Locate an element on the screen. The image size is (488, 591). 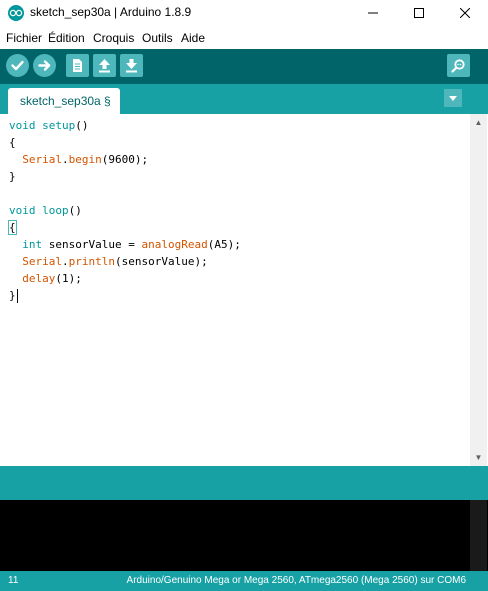
maximize-button is located at coordinates (419, 13).